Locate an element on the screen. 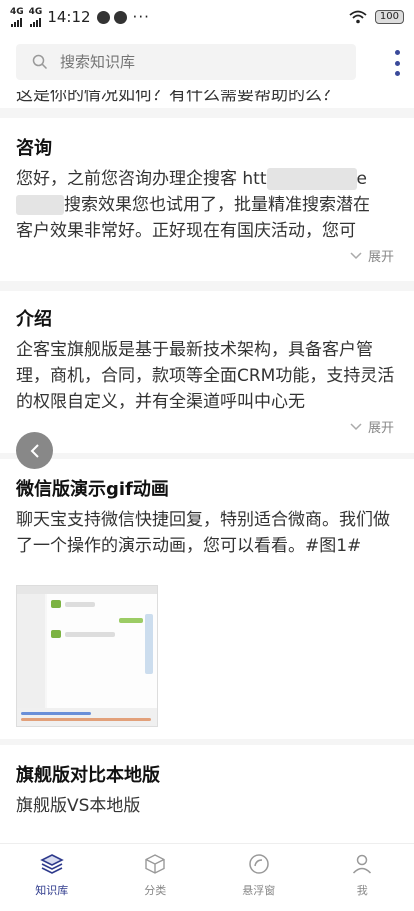 This screenshot has height=911, width=414. message-icon is located at coordinates (120, 17).